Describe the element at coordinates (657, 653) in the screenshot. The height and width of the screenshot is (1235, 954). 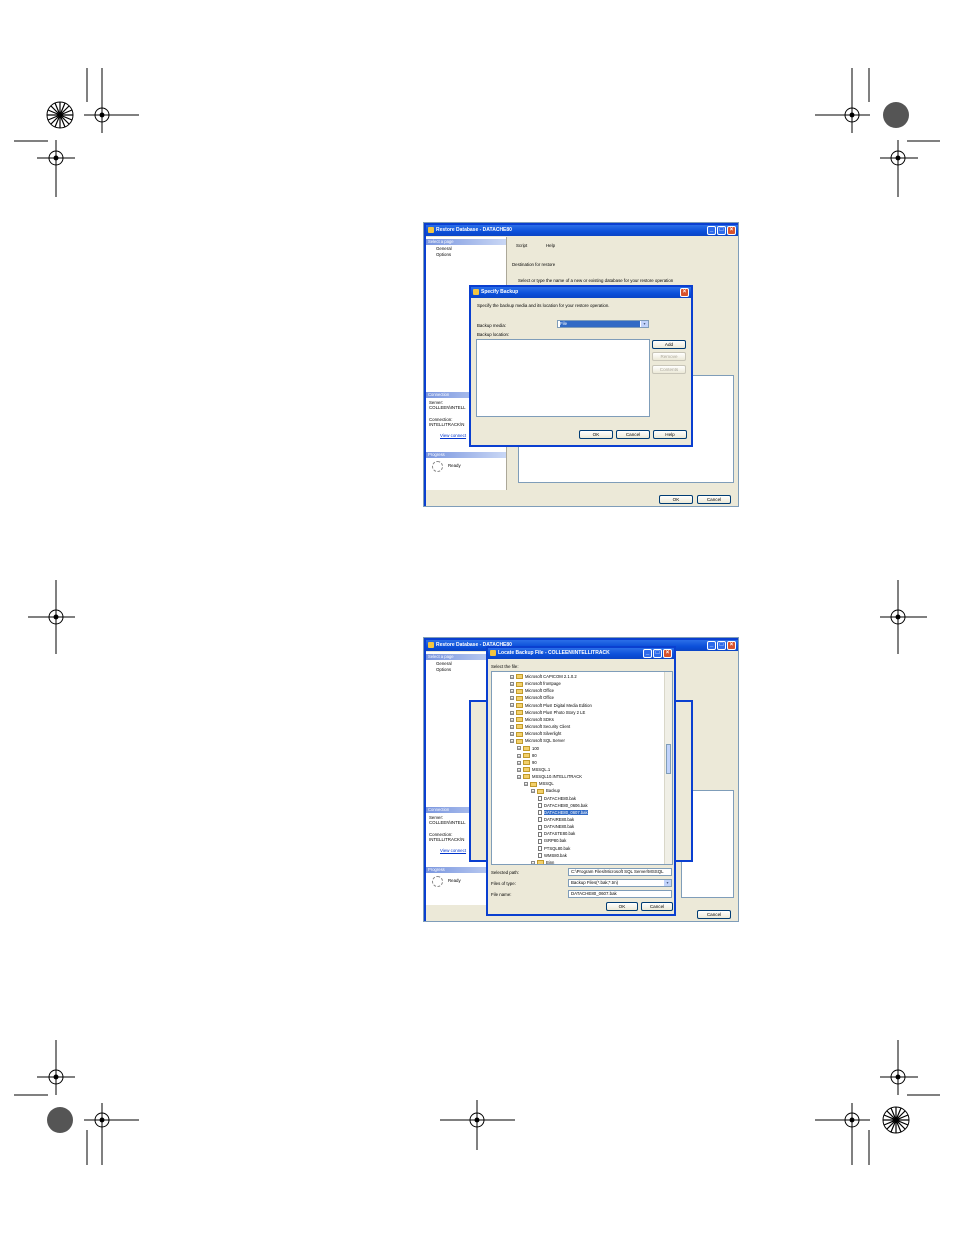
I see `locate-maximize-button: □` at that location.